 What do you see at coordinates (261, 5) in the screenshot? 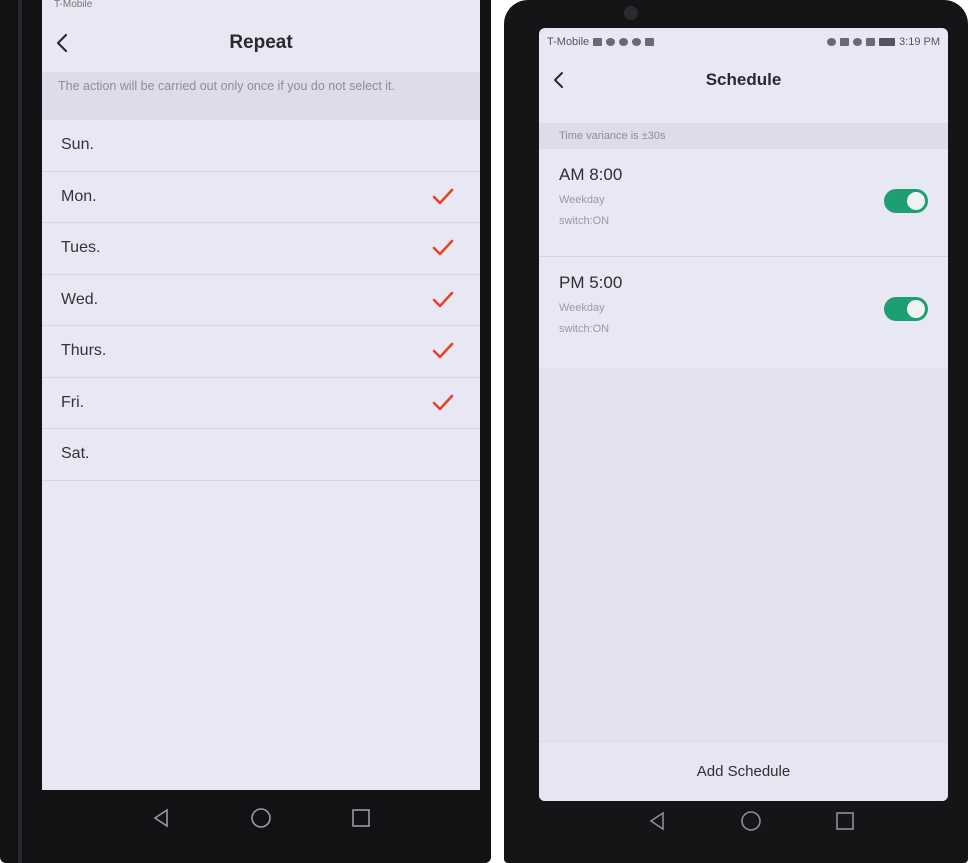
I see `status-bar: T-Mobile` at bounding box center [261, 5].